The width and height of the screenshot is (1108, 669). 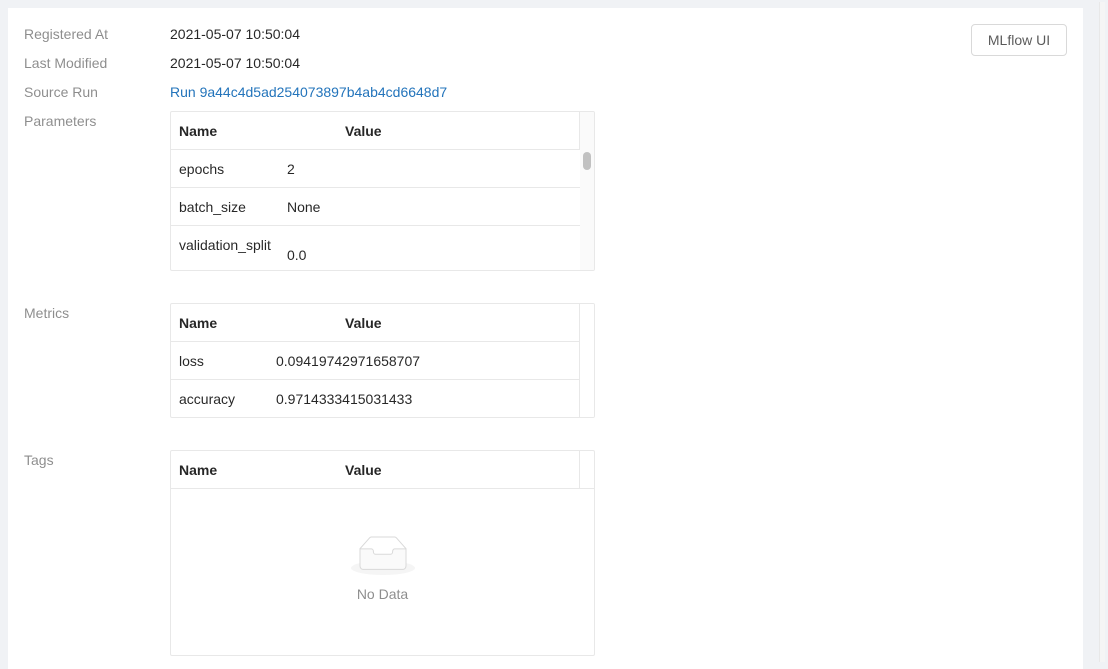 I want to click on metrics-label: Metrics, so click(x=47, y=313).